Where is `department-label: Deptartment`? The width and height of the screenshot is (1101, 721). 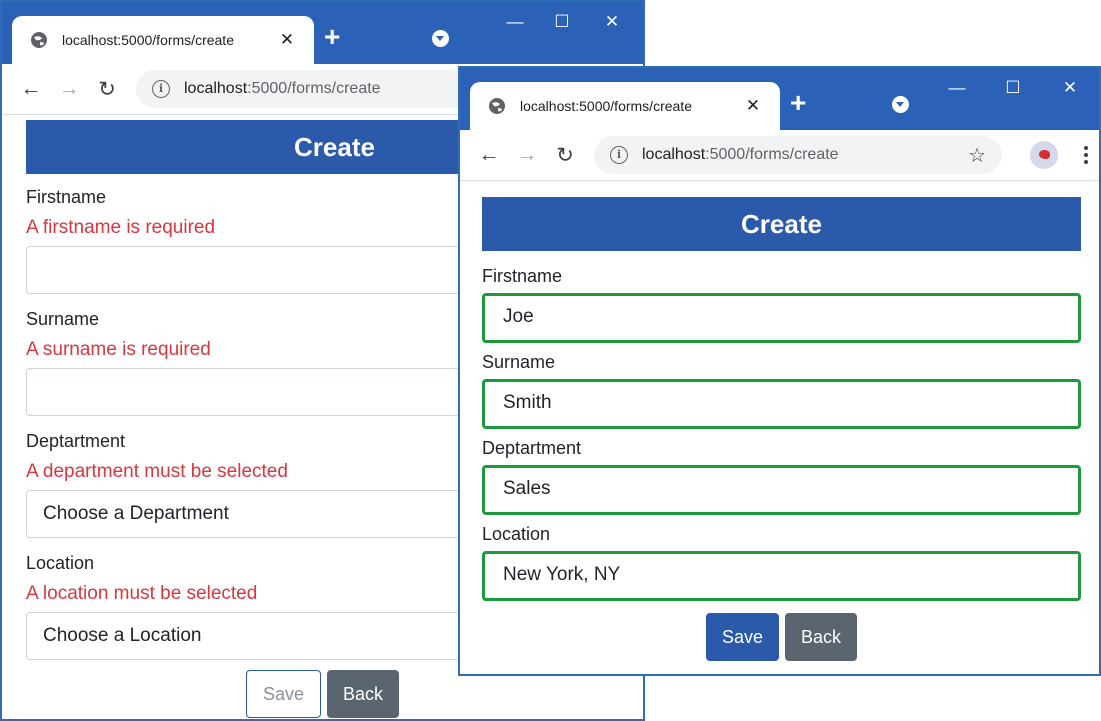 department-label: Deptartment is located at coordinates (532, 448).